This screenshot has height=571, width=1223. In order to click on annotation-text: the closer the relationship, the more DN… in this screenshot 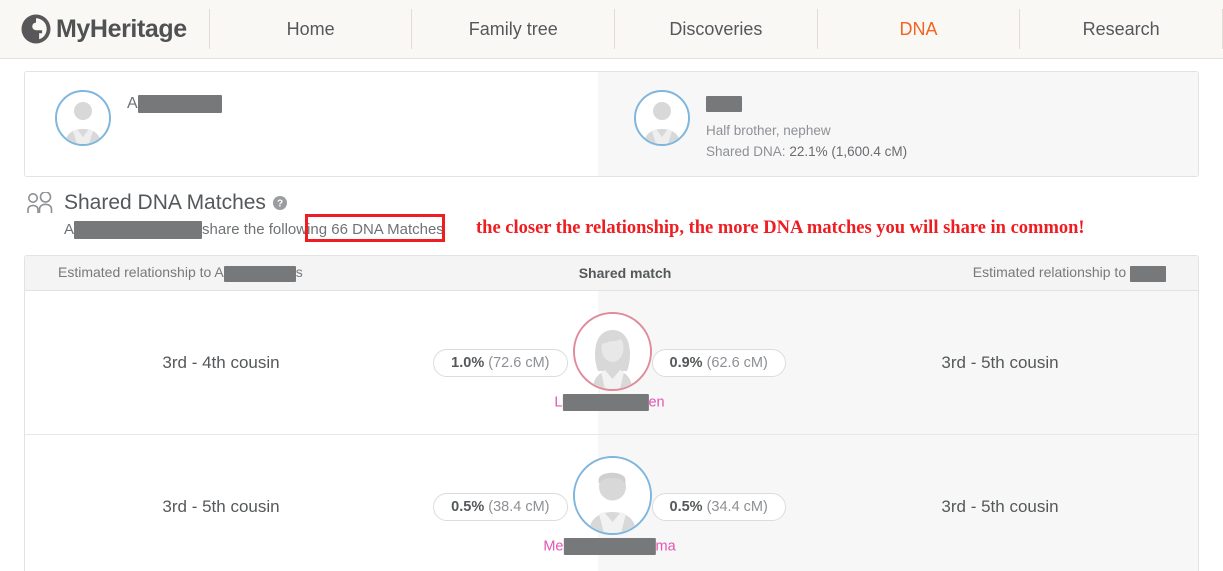, I will do `click(780, 228)`.